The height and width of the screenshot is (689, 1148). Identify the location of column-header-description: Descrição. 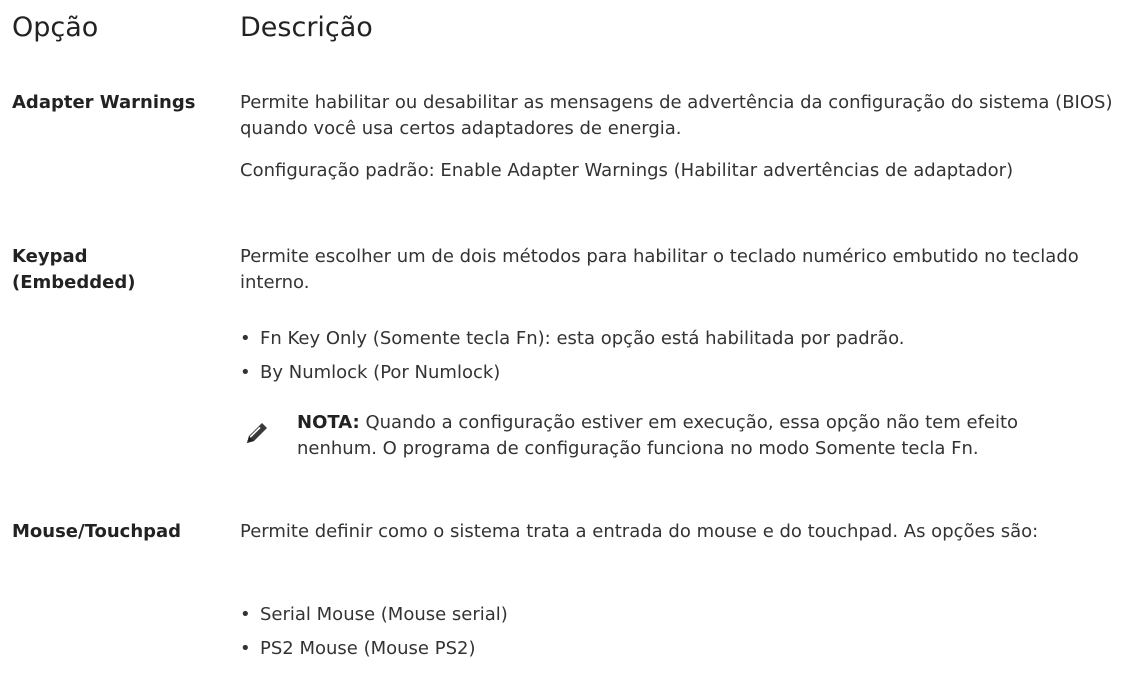
(306, 27).